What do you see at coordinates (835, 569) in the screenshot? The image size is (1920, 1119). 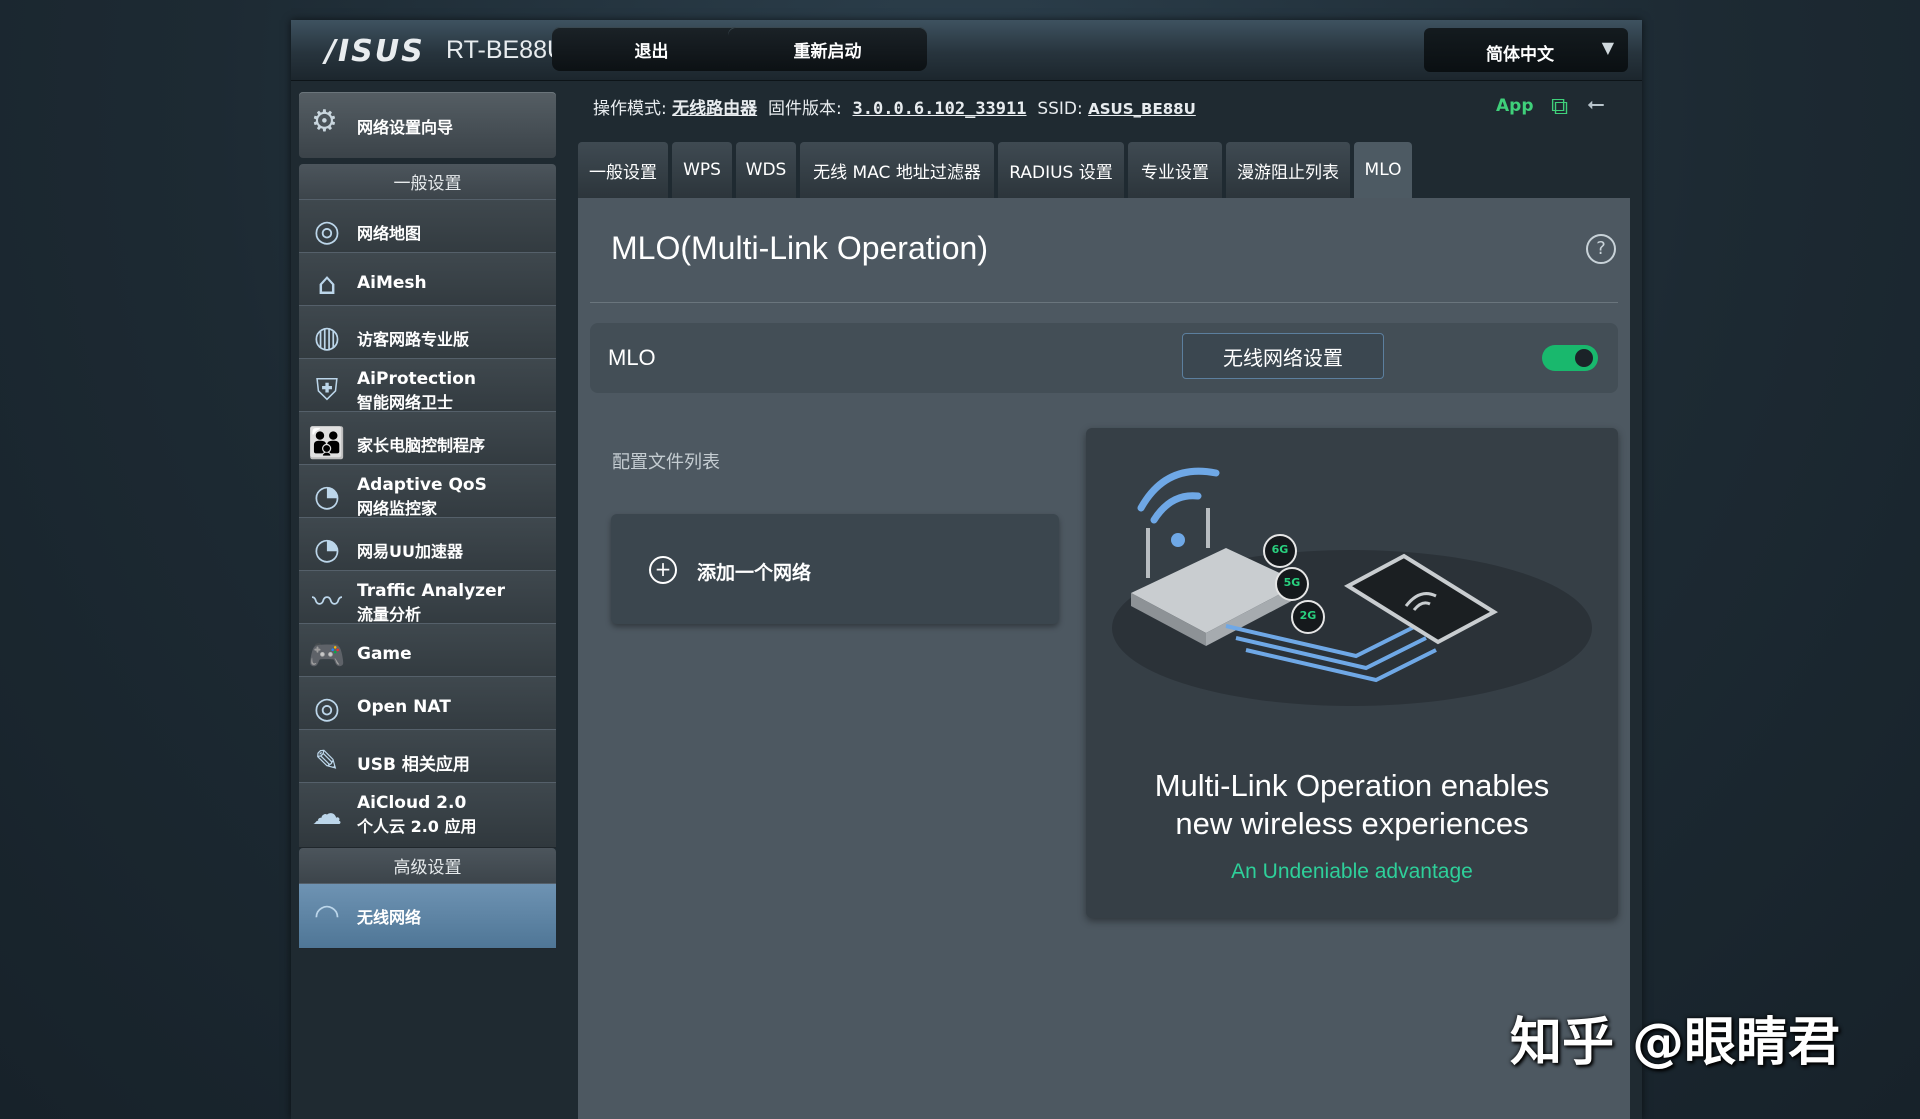 I see `add-network-card: + 添加一个网络` at bounding box center [835, 569].